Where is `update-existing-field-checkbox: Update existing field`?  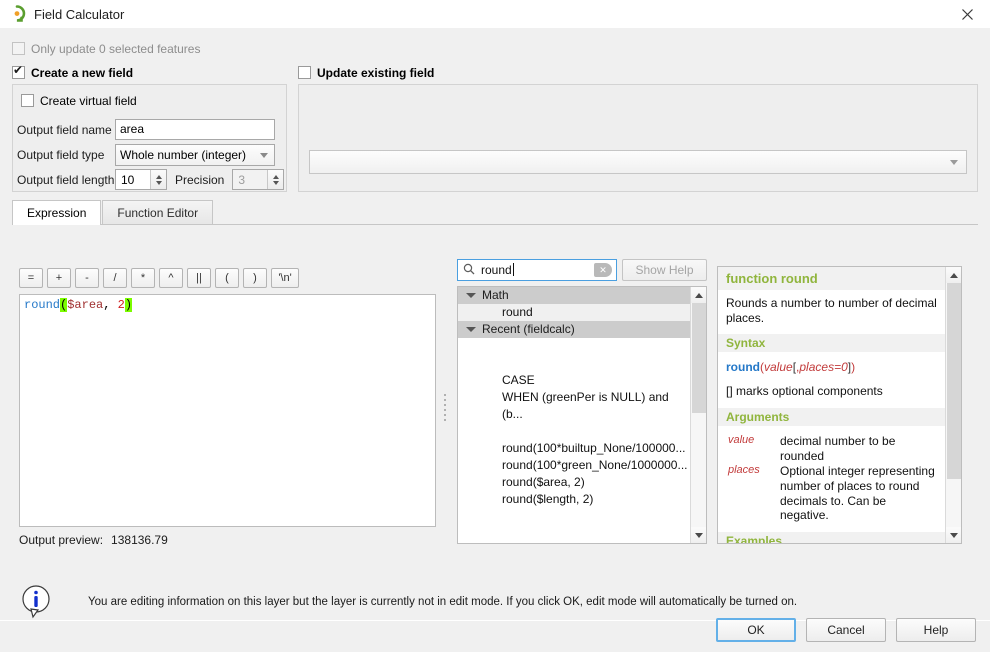 update-existing-field-checkbox: Update existing field is located at coordinates (366, 73).